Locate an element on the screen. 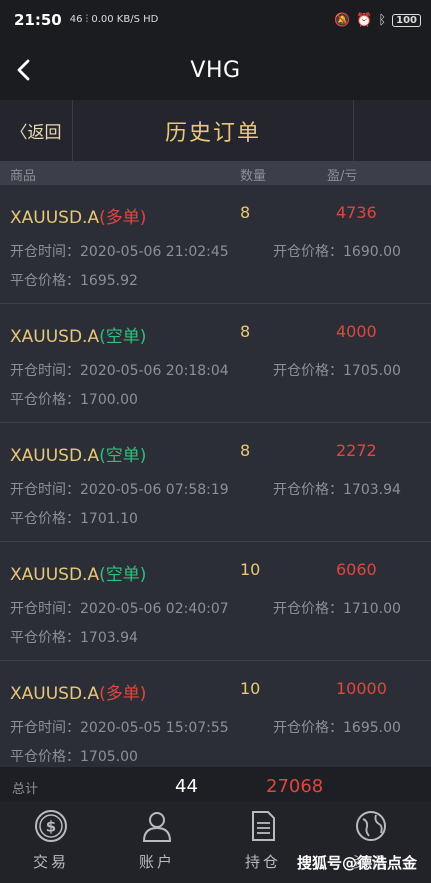  globe-icon is located at coordinates (371, 826).